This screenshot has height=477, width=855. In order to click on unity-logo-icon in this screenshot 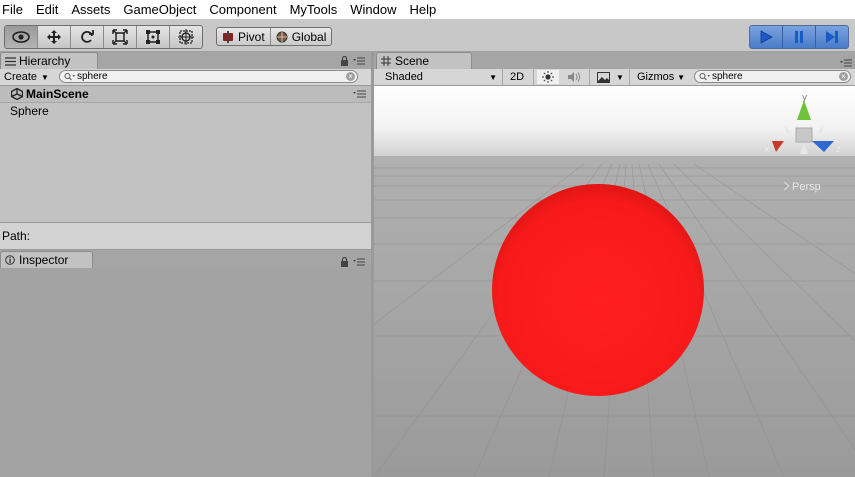, I will do `click(17, 94)`.